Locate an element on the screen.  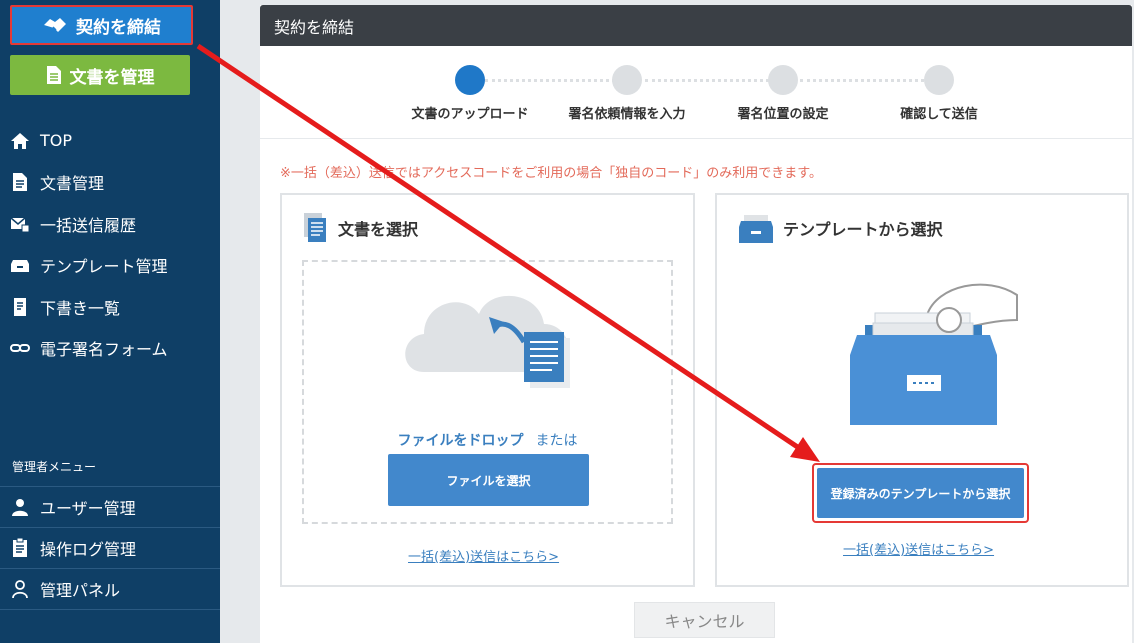
sidebar-item-bulk-history: 一括送信履歴 is located at coordinates (110, 224).